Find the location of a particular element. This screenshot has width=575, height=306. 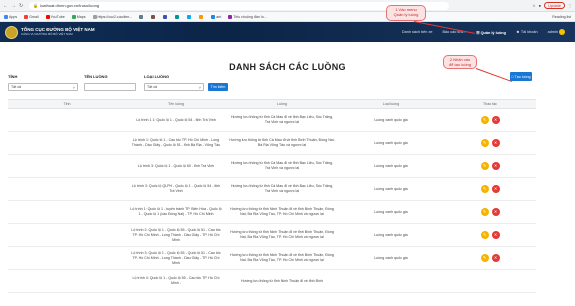

back-icon: ← is located at coordinates (5, 6).